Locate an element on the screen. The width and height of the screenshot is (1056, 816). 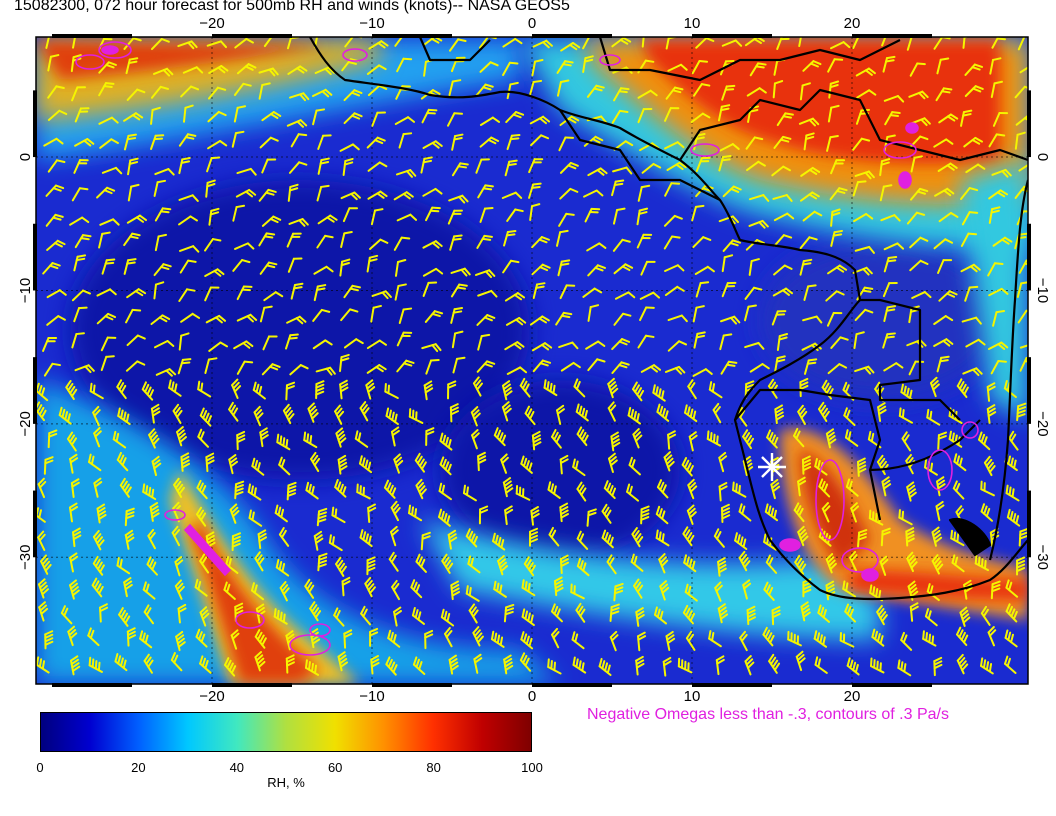
lat-label-left: −30 is located at coordinates (25, 557).